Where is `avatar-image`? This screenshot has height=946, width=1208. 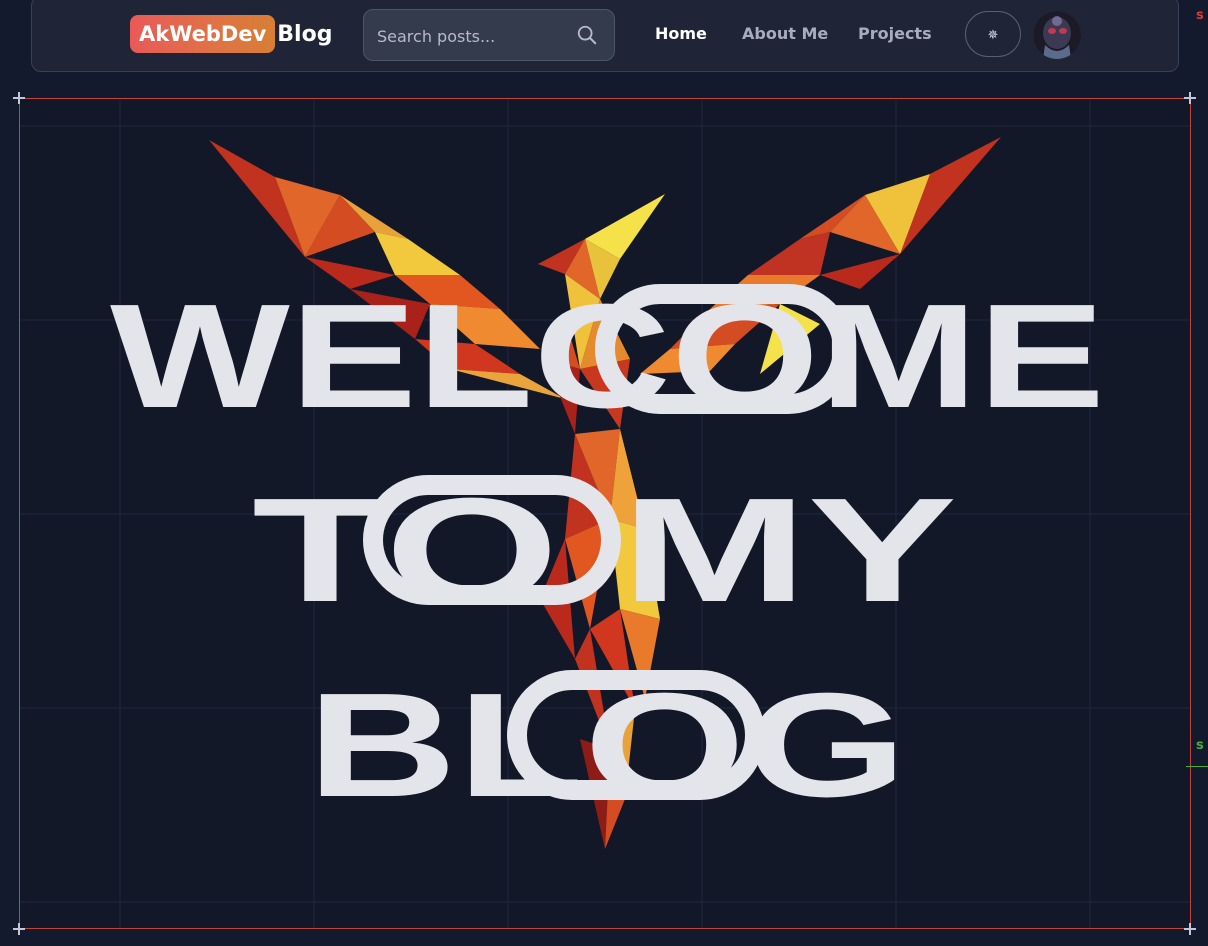
avatar-image is located at coordinates (1057, 35).